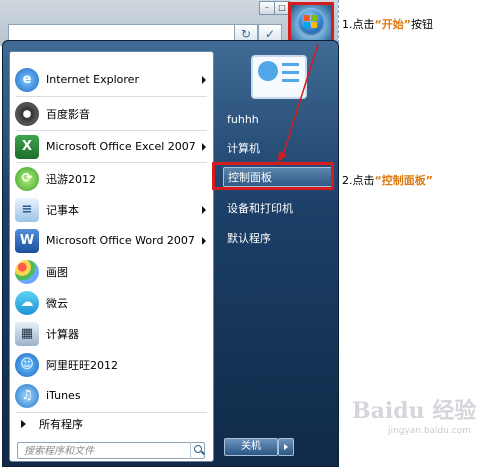  I want to click on baidu-jingyan-watermark: Baidu 经验 jingyan.baidu.com, so click(414, 417).